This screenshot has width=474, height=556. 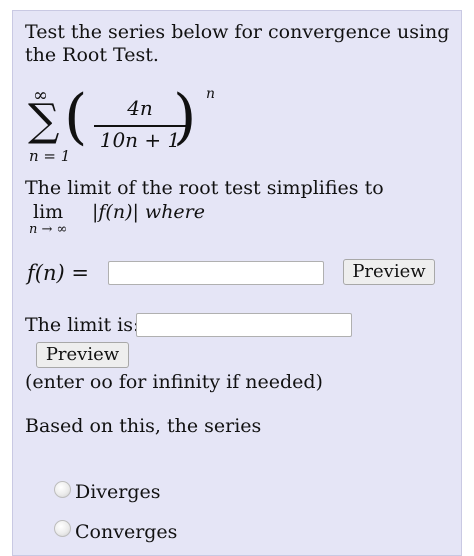 I want to click on diverges-radio, so click(x=62, y=489).